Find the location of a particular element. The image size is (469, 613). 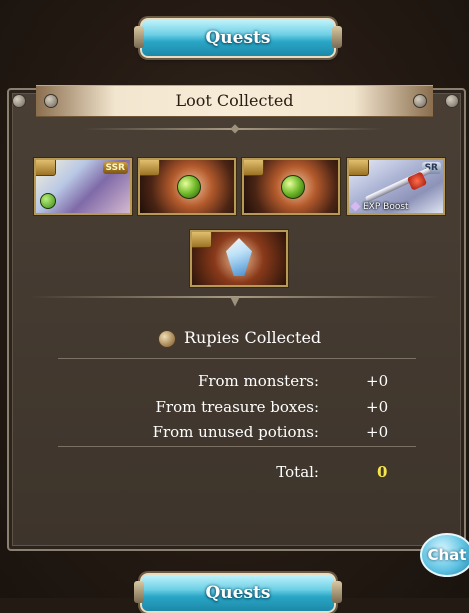

row-label-treasure: From treasure boxes: is located at coordinates (237, 407).